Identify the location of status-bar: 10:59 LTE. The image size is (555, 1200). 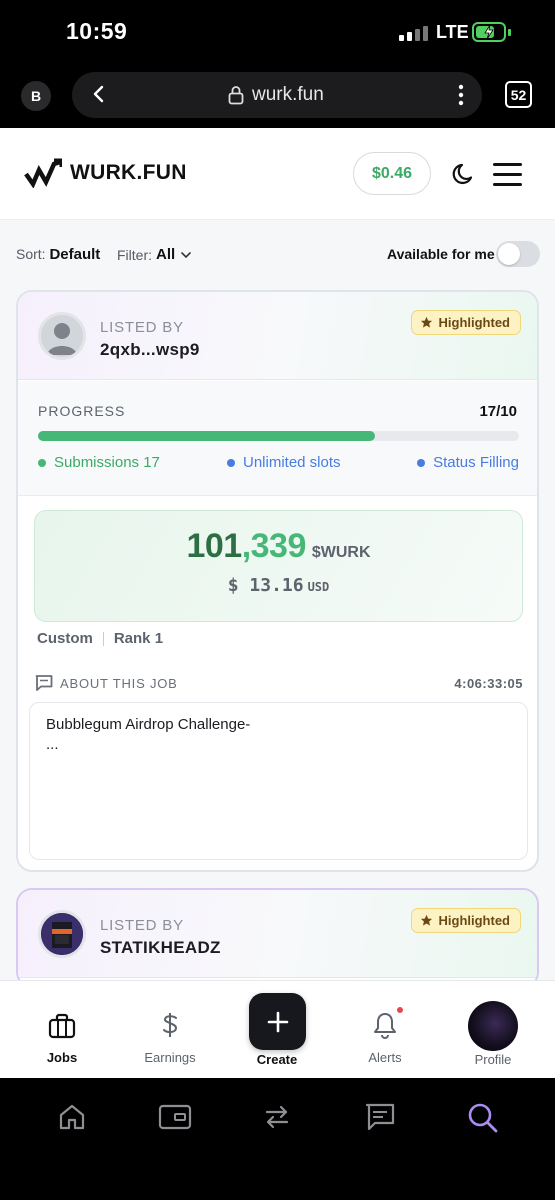
(277, 32).